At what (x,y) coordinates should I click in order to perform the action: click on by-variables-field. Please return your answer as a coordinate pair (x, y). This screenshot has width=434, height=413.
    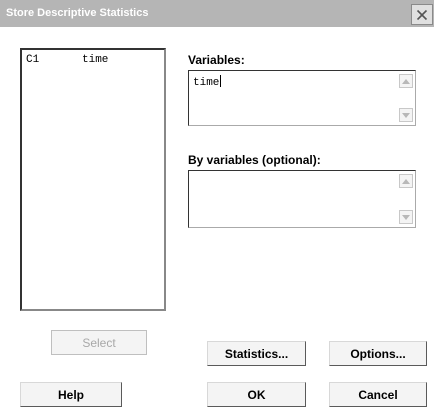
    Looking at the image, I should click on (302, 199).